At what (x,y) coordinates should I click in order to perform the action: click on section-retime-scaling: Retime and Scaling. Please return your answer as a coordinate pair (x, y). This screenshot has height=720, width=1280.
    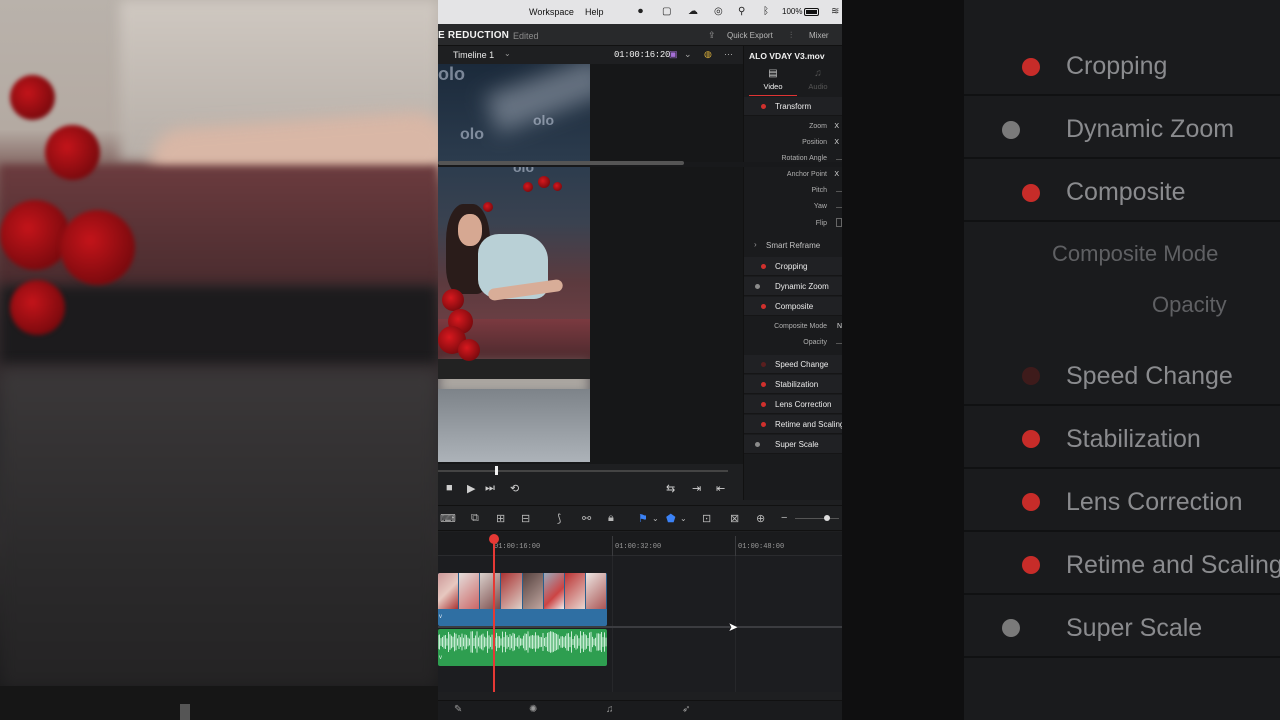
    Looking at the image, I should click on (793, 424).